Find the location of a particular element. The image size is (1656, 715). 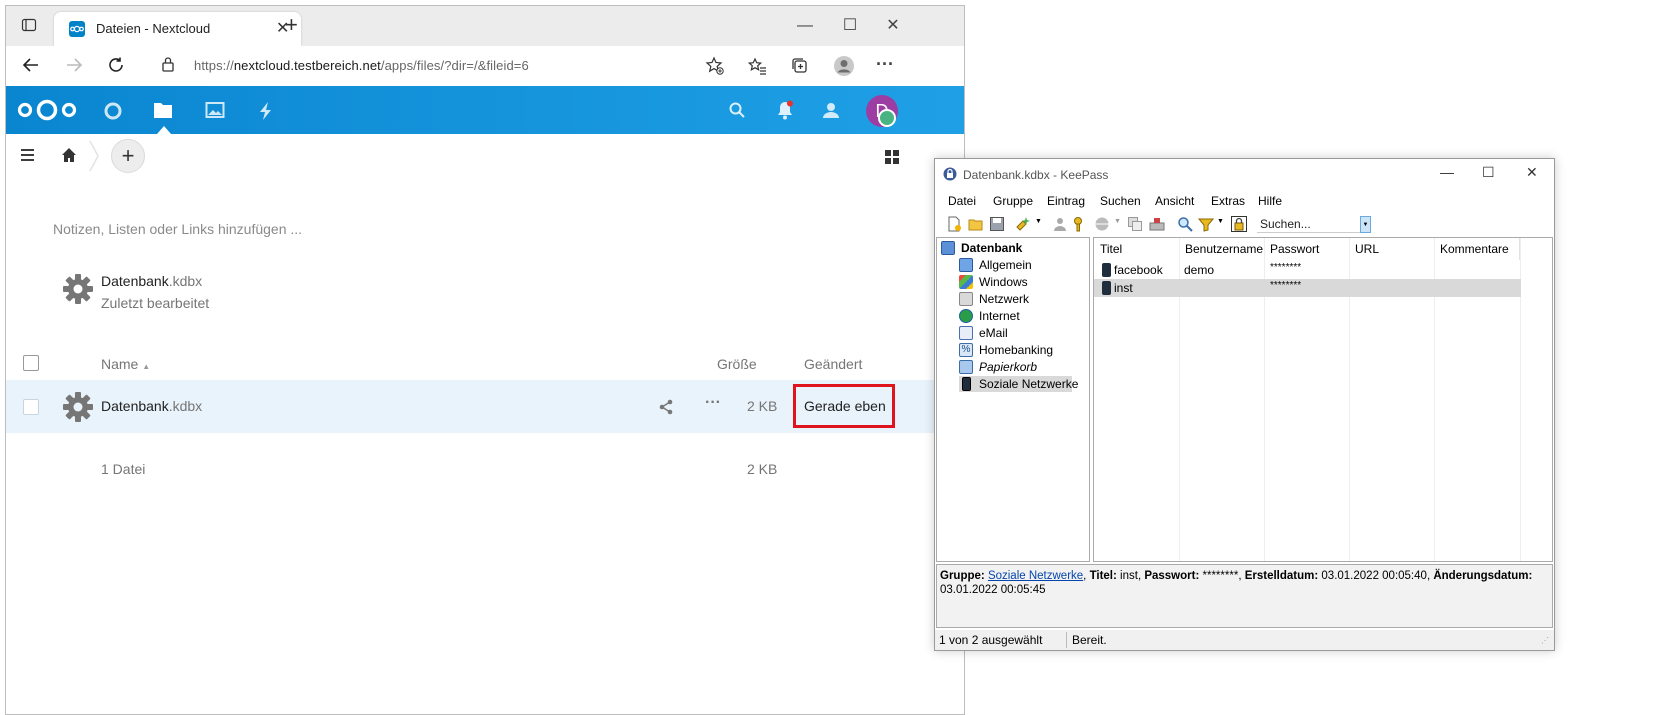

browser-tab: Dateien - Nextcloud ✕ is located at coordinates (177, 29).